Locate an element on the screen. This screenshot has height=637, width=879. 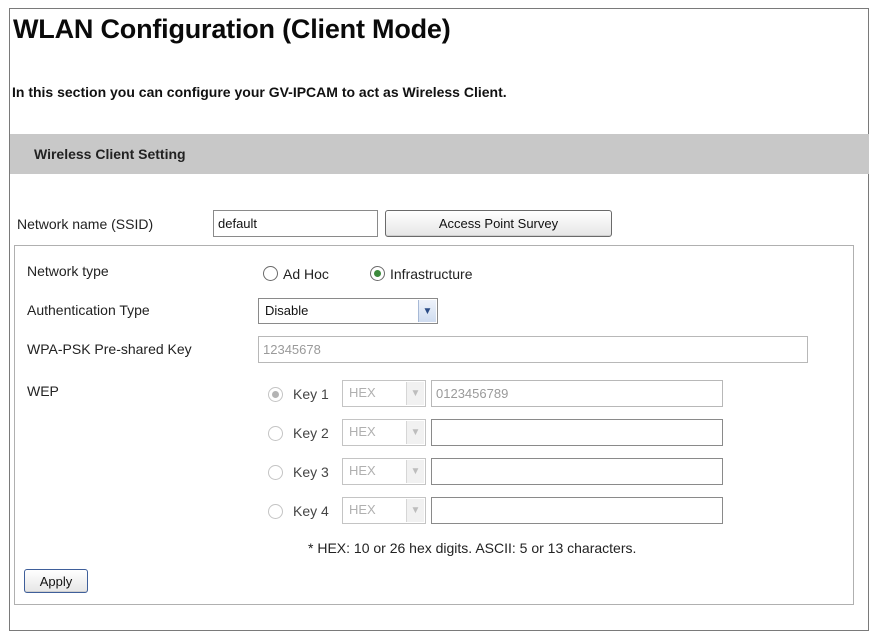
wep-key-3-input is located at coordinates (577, 471).